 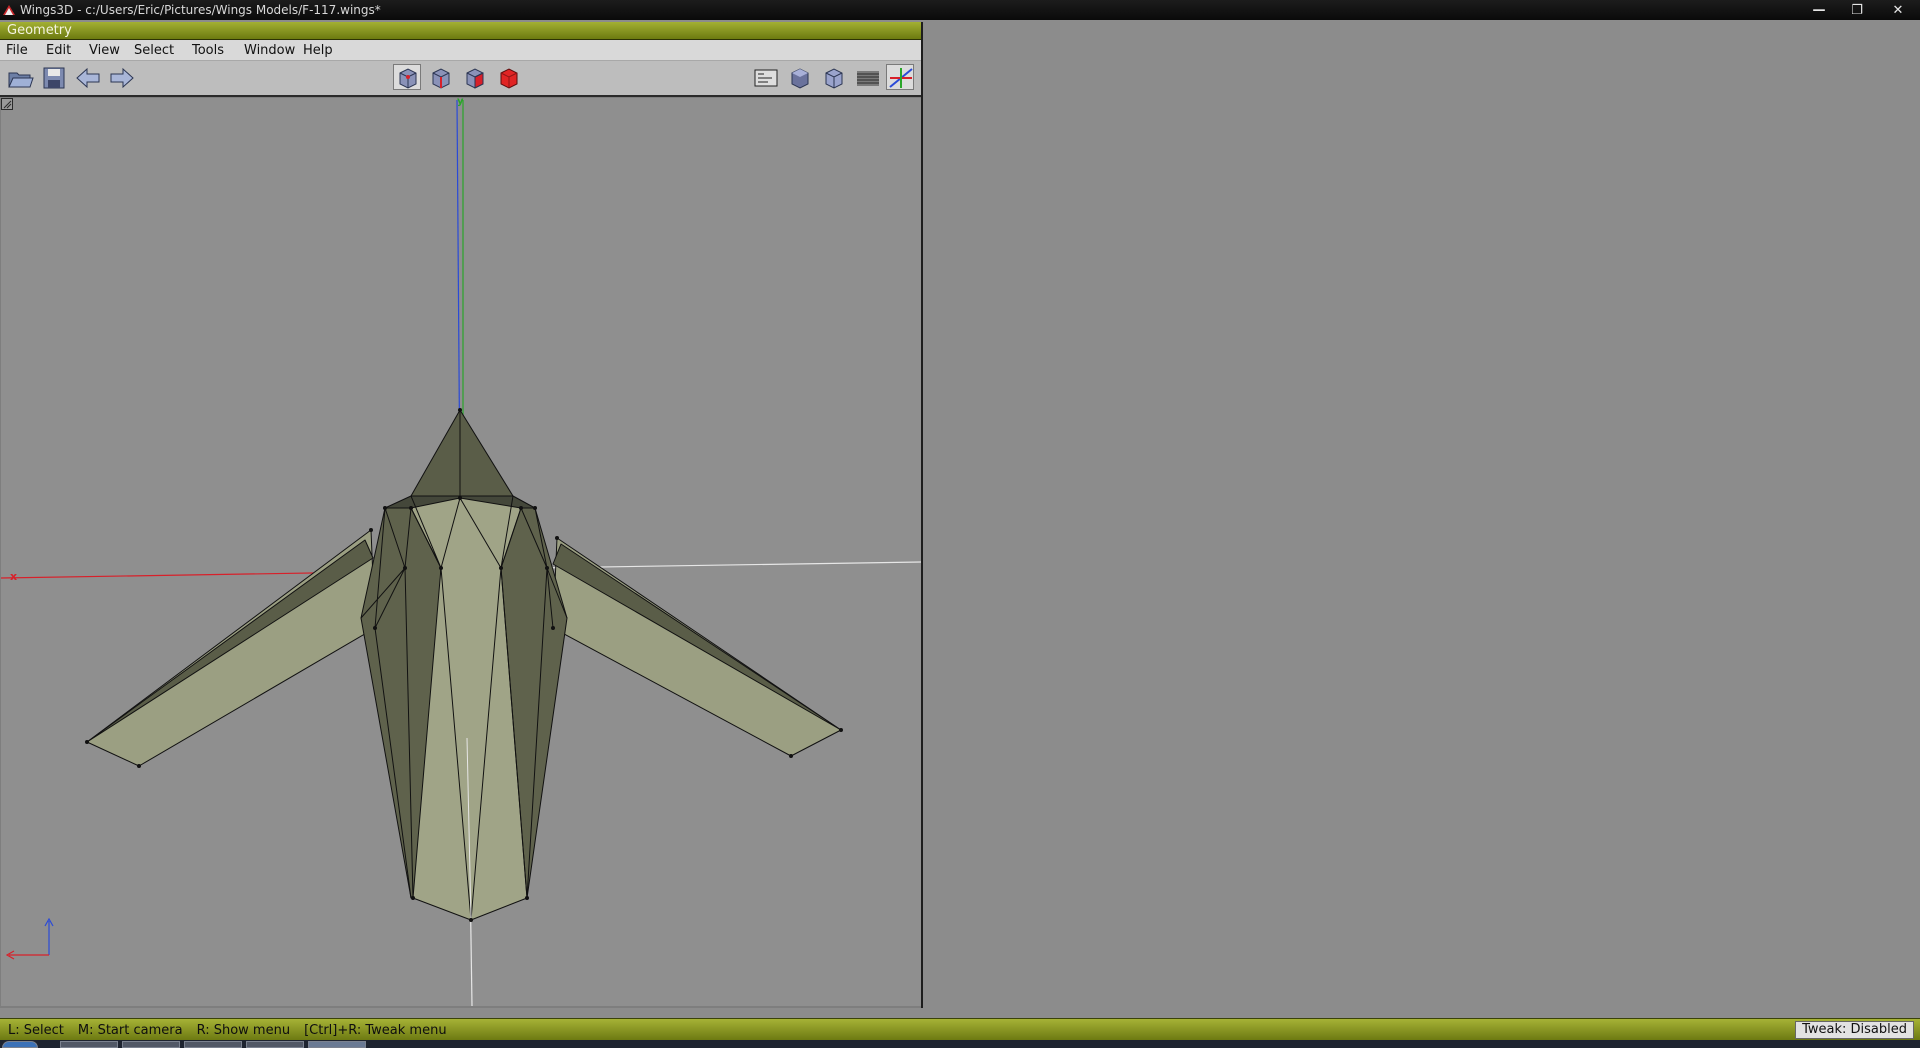 I want to click on menu-edit: Edit, so click(x=58, y=50).